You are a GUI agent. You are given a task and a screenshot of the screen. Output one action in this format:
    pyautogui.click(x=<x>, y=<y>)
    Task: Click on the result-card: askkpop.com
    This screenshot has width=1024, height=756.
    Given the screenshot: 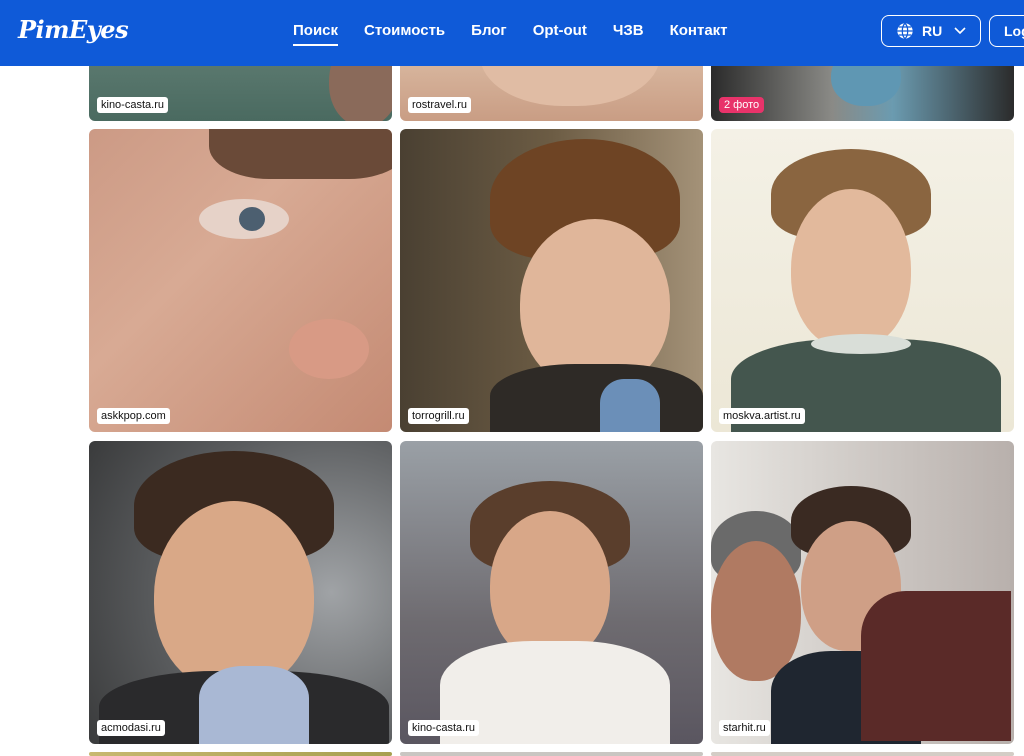 What is the action you would take?
    pyautogui.click(x=240, y=280)
    